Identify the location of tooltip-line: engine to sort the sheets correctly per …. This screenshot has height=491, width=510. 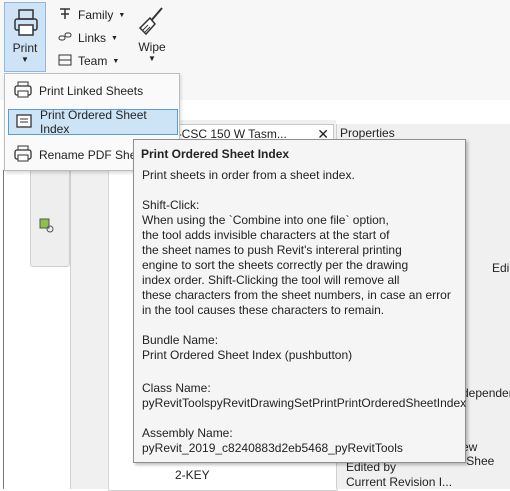
(275, 265).